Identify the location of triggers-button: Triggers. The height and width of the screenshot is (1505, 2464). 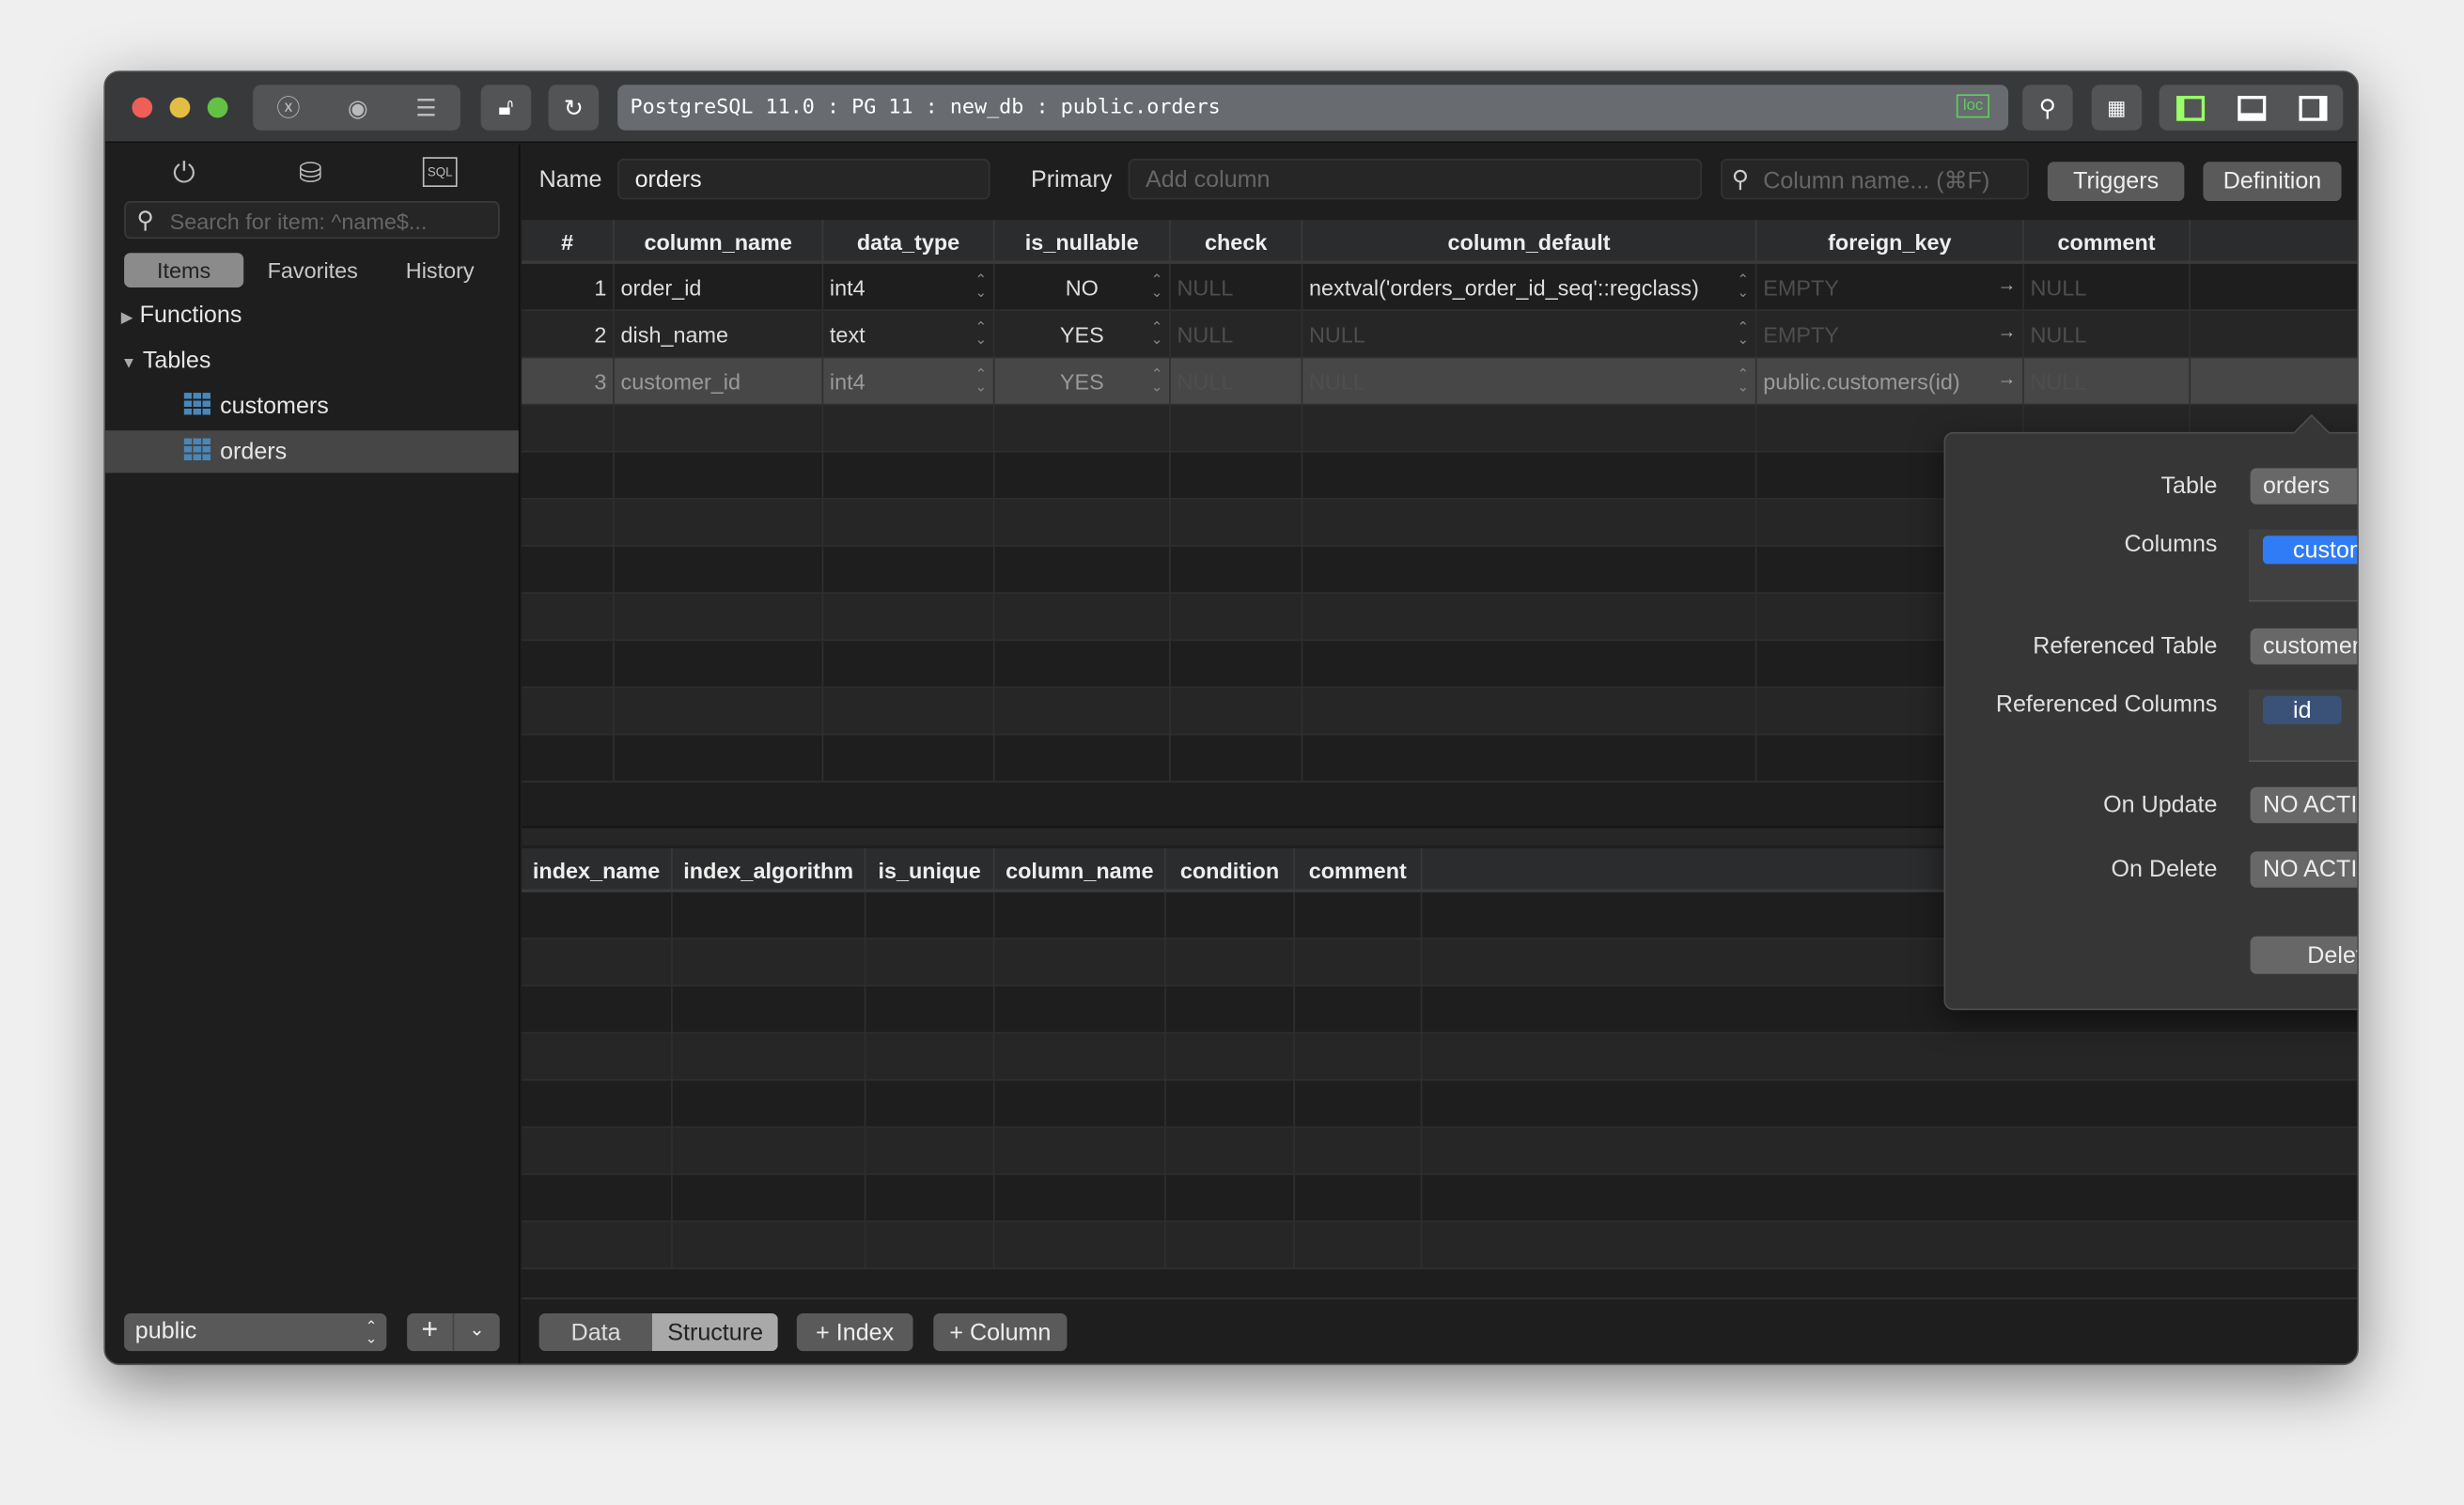
(2116, 182).